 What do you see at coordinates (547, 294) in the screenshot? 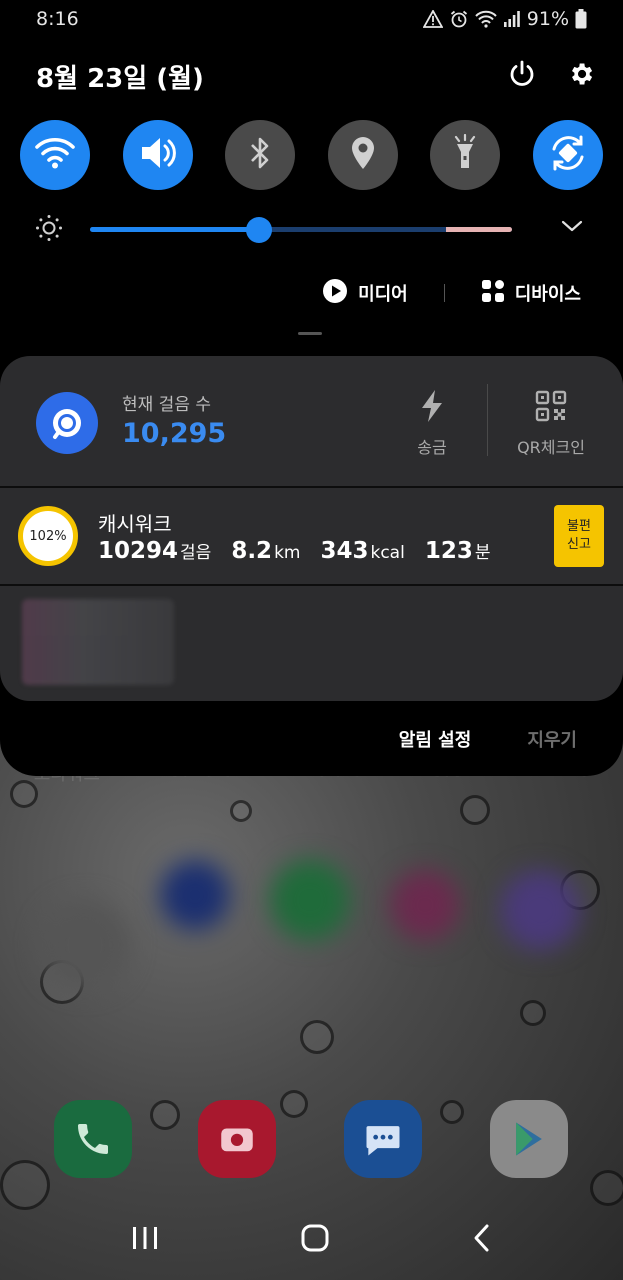
I see `devices-label: 디바이스` at bounding box center [547, 294].